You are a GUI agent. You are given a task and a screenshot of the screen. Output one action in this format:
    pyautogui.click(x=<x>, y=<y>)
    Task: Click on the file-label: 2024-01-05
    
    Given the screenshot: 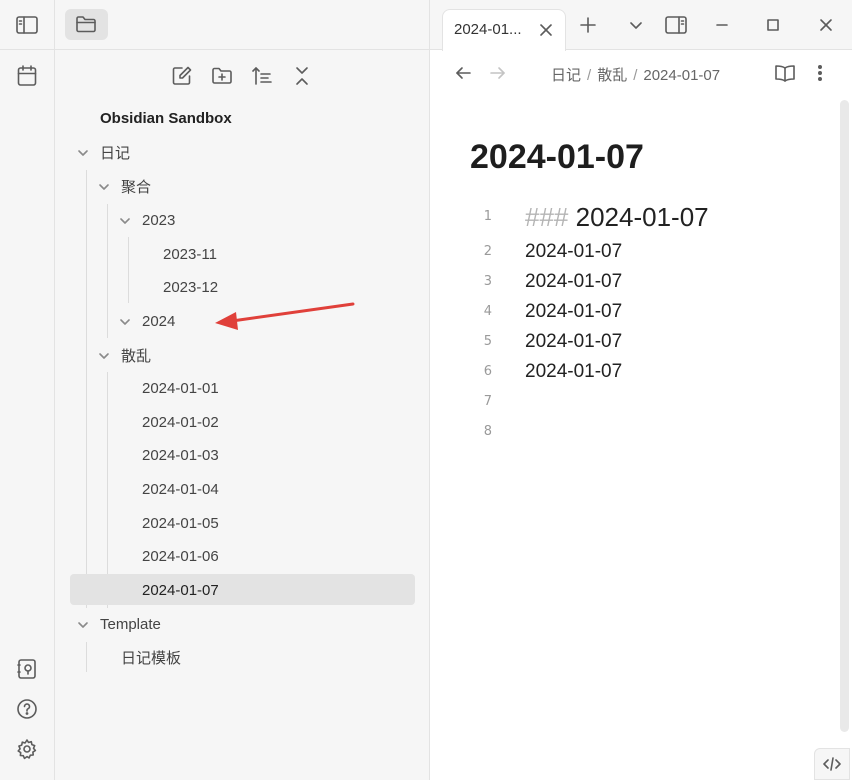 What is the action you would take?
    pyautogui.click(x=180, y=523)
    